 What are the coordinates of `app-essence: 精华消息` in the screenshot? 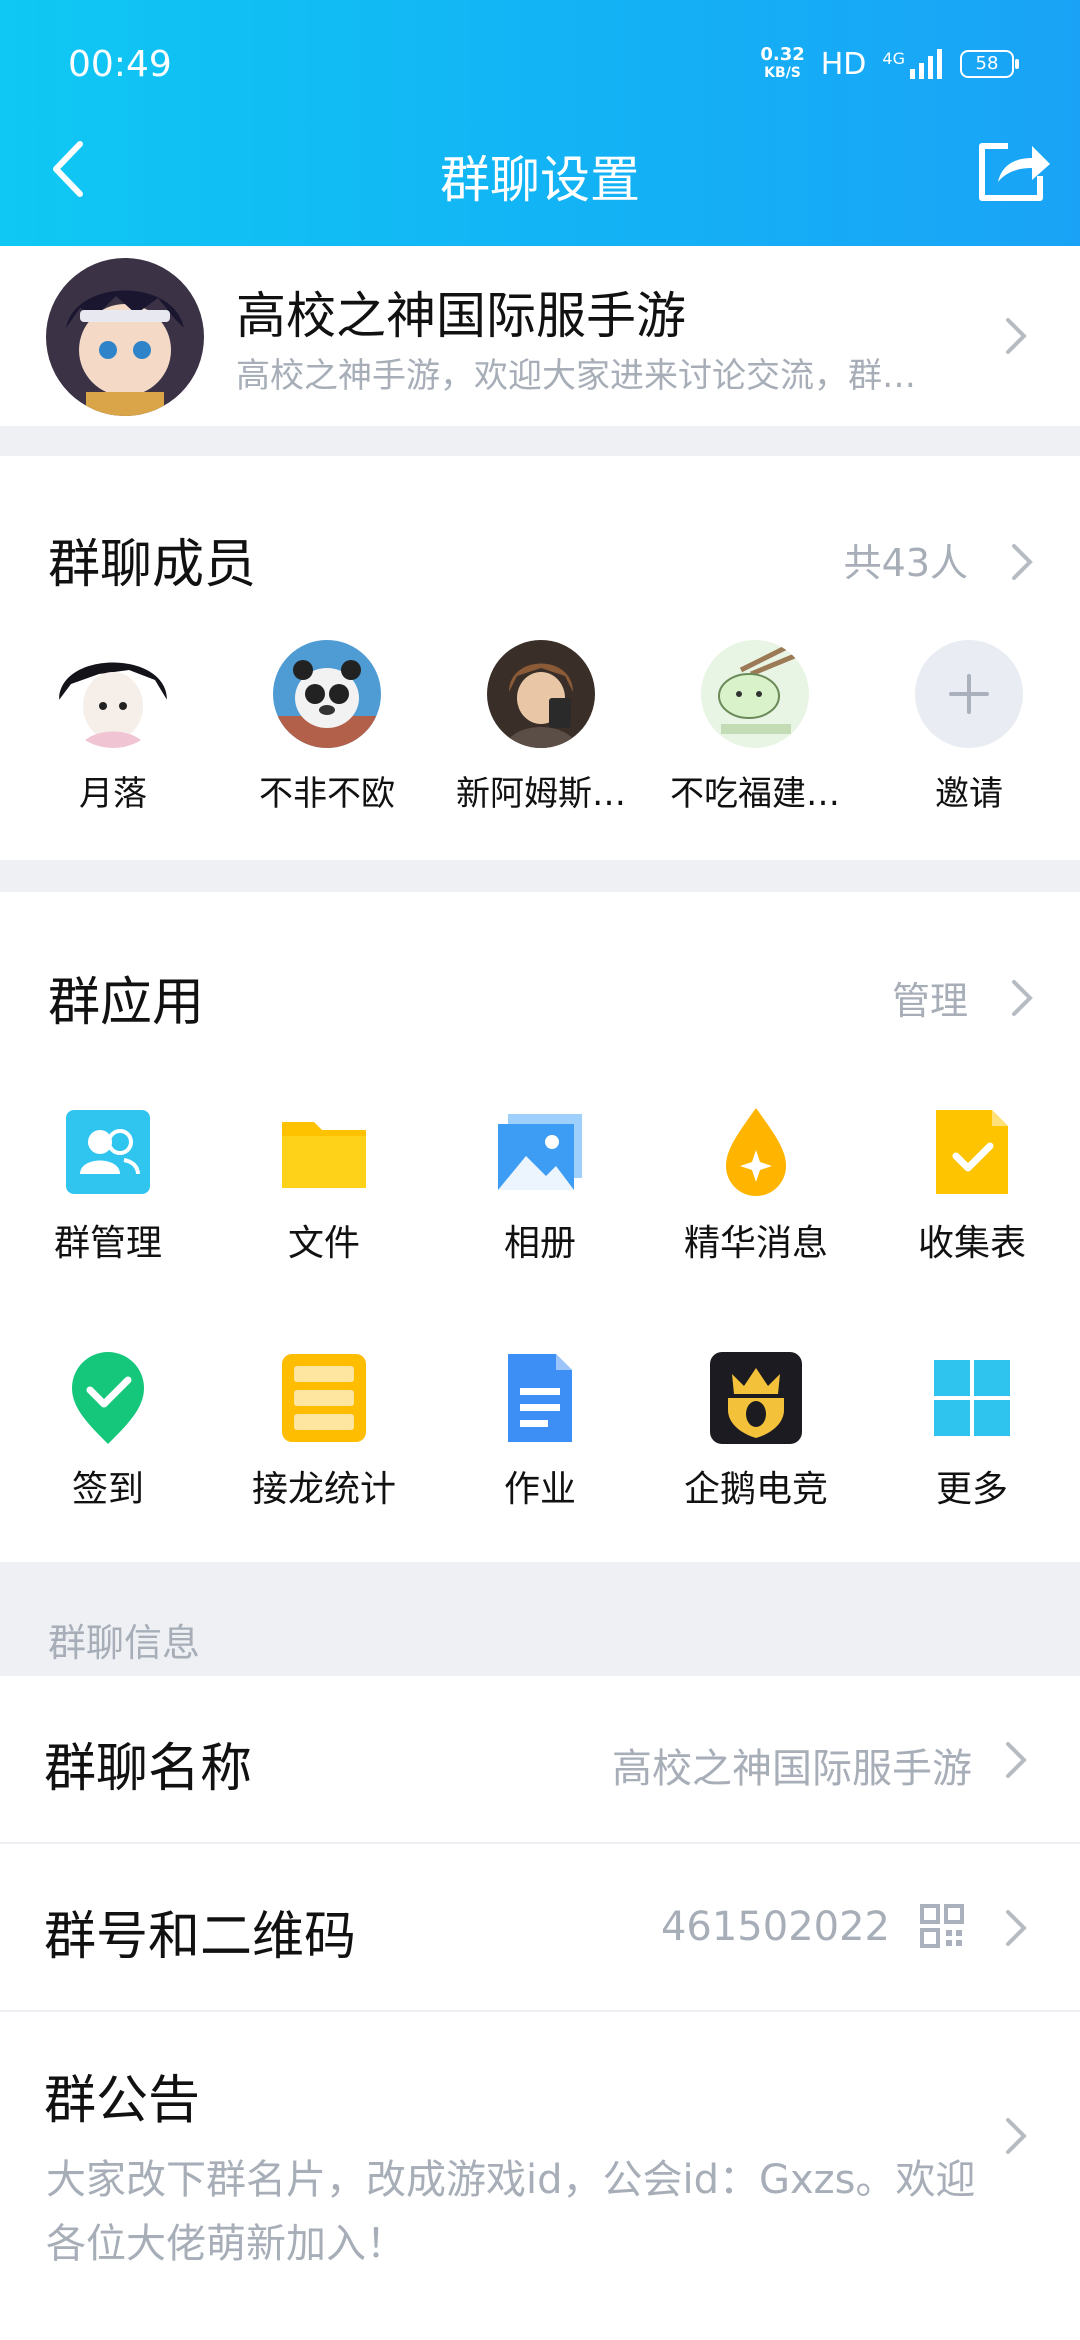 It's located at (756, 1184).